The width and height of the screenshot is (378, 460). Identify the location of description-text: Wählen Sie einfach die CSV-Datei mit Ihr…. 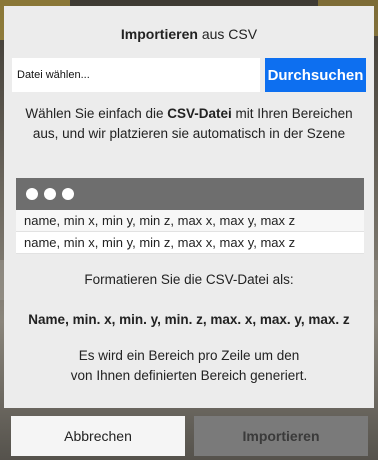
(189, 124).